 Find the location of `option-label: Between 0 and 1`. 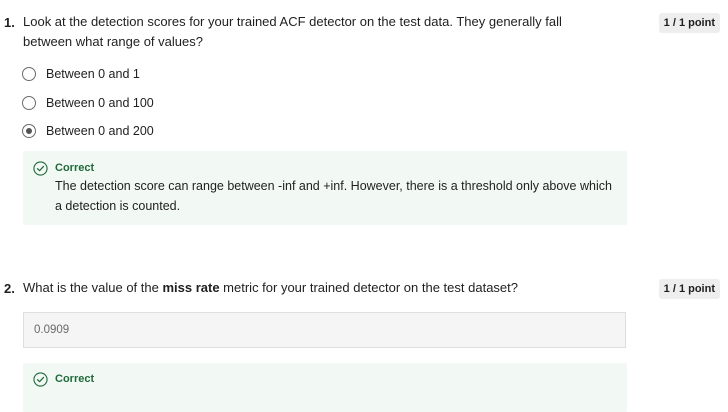

option-label: Between 0 and 1 is located at coordinates (93, 74).